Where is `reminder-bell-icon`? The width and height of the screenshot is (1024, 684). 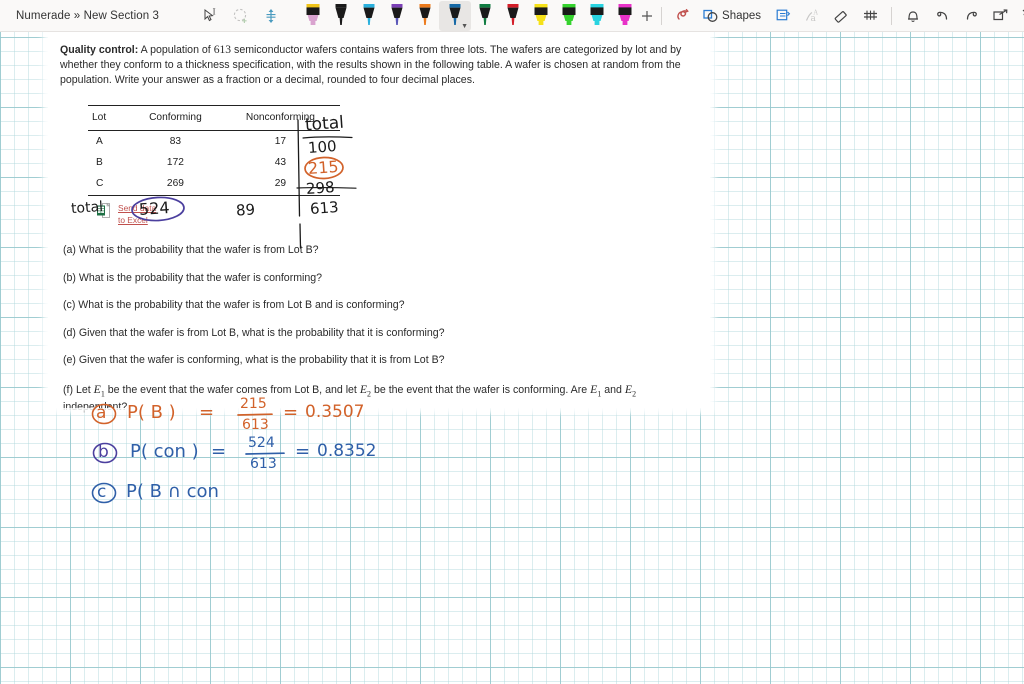 reminder-bell-icon is located at coordinates (913, 16).